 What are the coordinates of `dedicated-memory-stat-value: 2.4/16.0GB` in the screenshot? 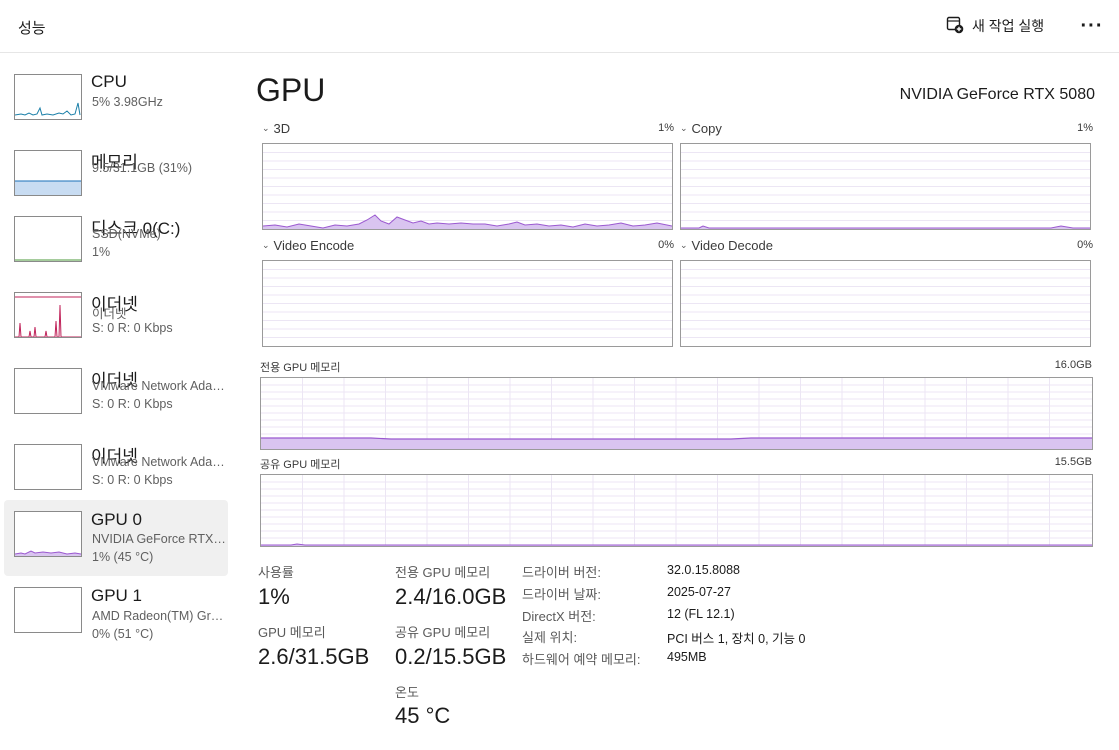 It's located at (451, 596).